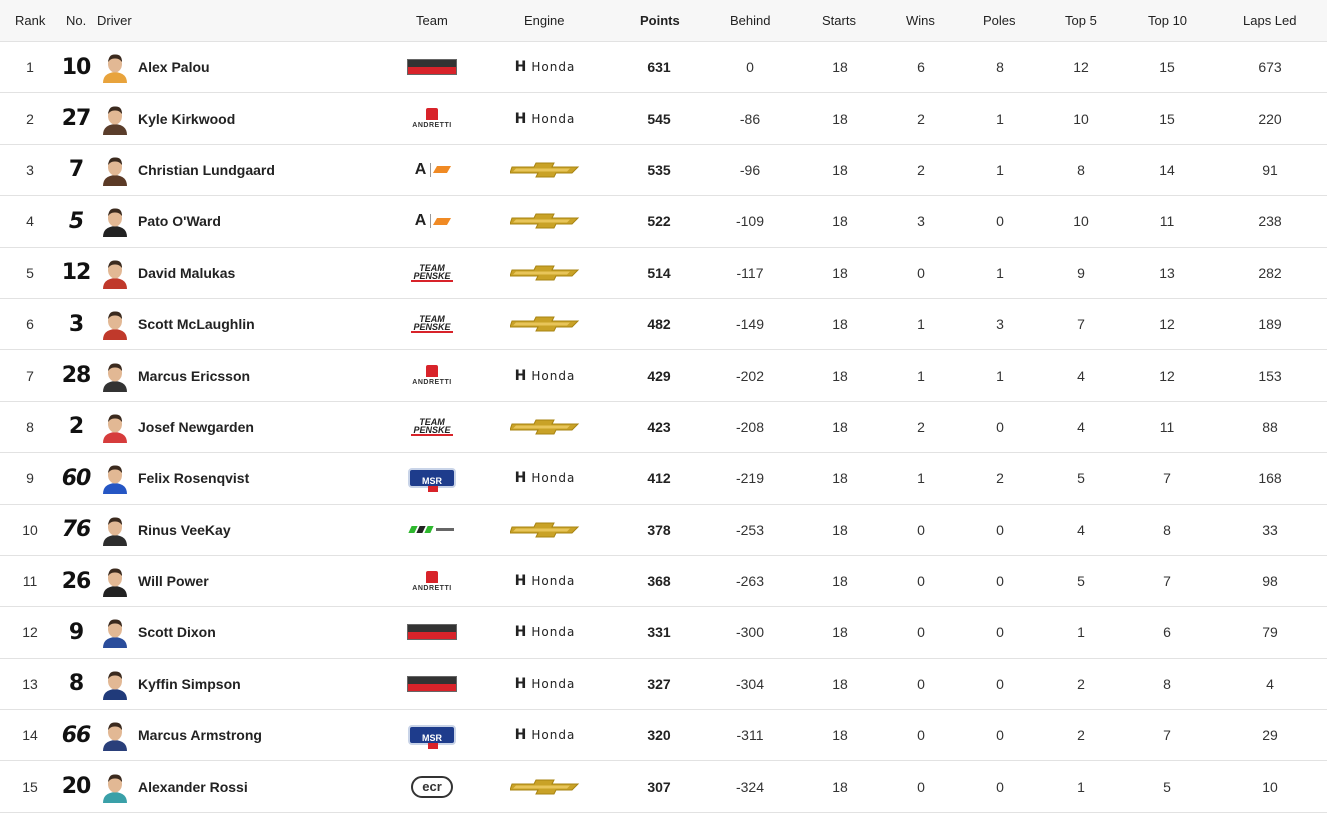 The height and width of the screenshot is (818, 1327). Describe the element at coordinates (432, 478) in the screenshot. I see `team-cell: MSR` at that location.